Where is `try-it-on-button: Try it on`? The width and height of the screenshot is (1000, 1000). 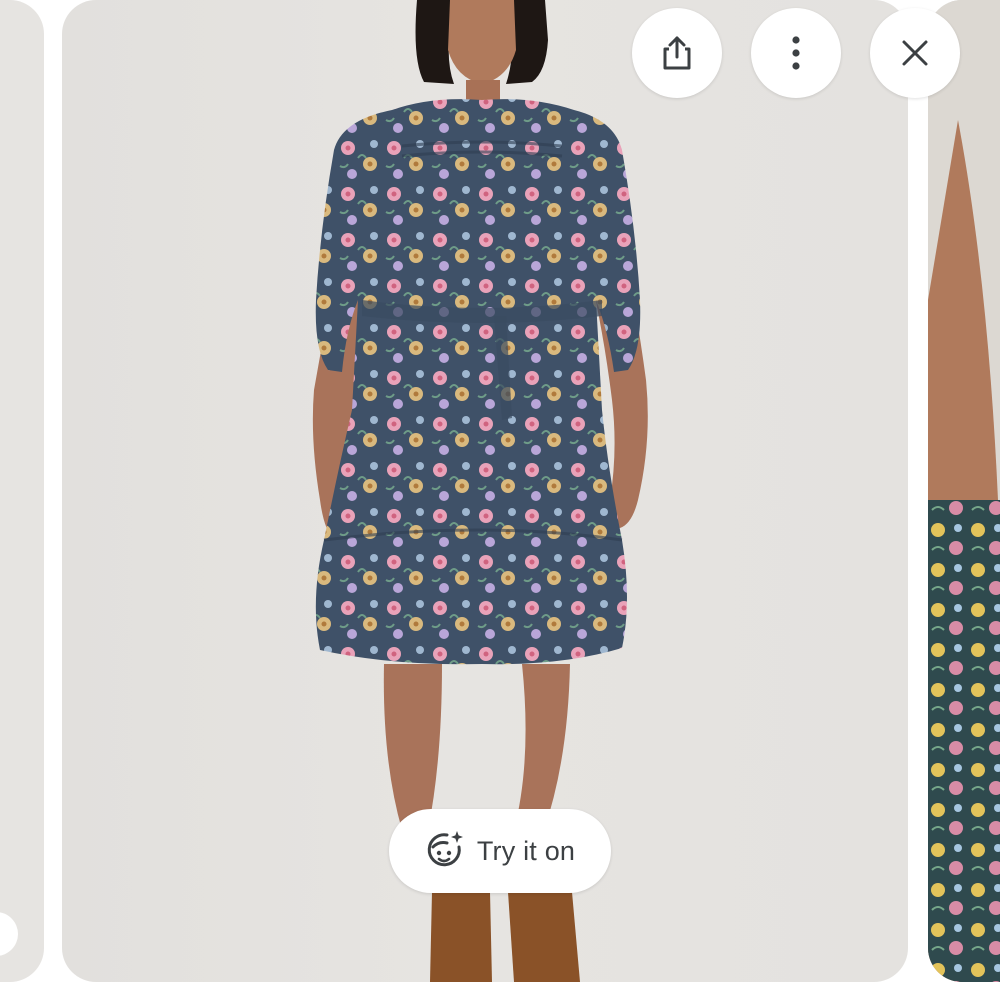
try-it-on-button: Try it on is located at coordinates (500, 851).